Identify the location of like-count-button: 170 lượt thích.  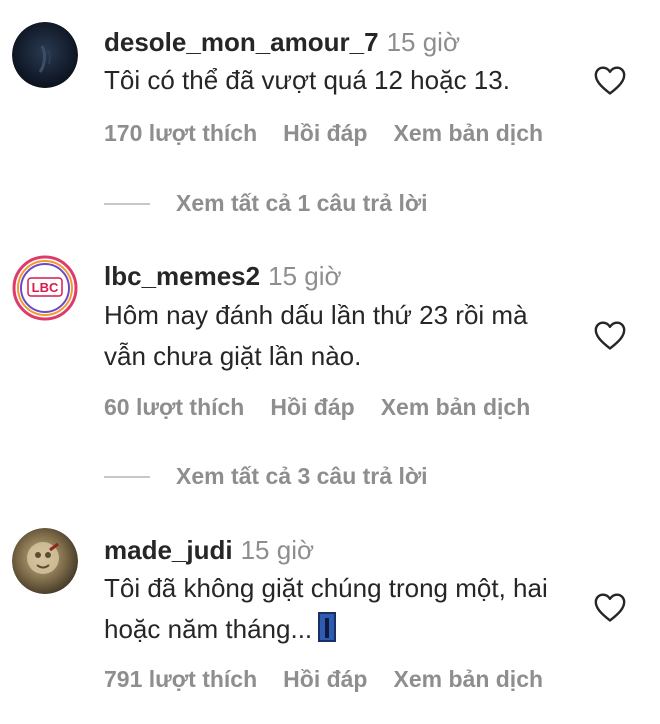
(180, 133).